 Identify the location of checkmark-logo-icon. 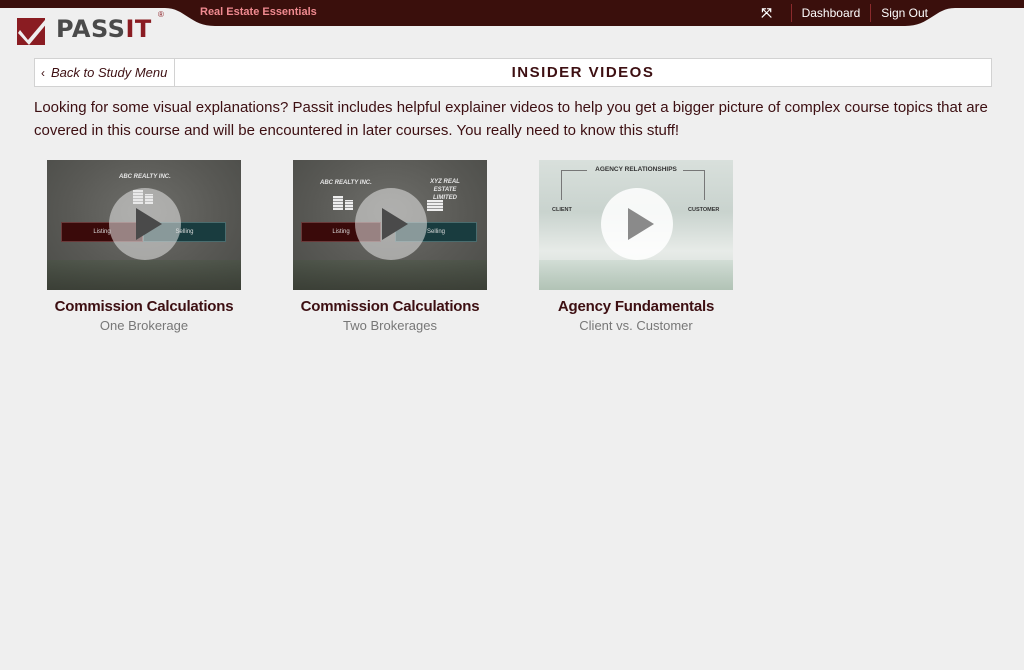
(35, 29).